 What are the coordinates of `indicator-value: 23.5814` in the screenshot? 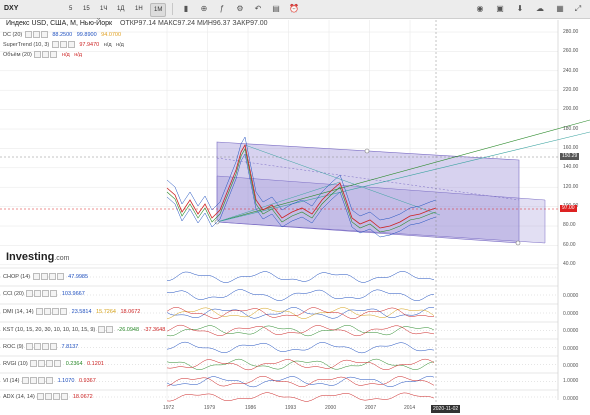 It's located at (81, 311).